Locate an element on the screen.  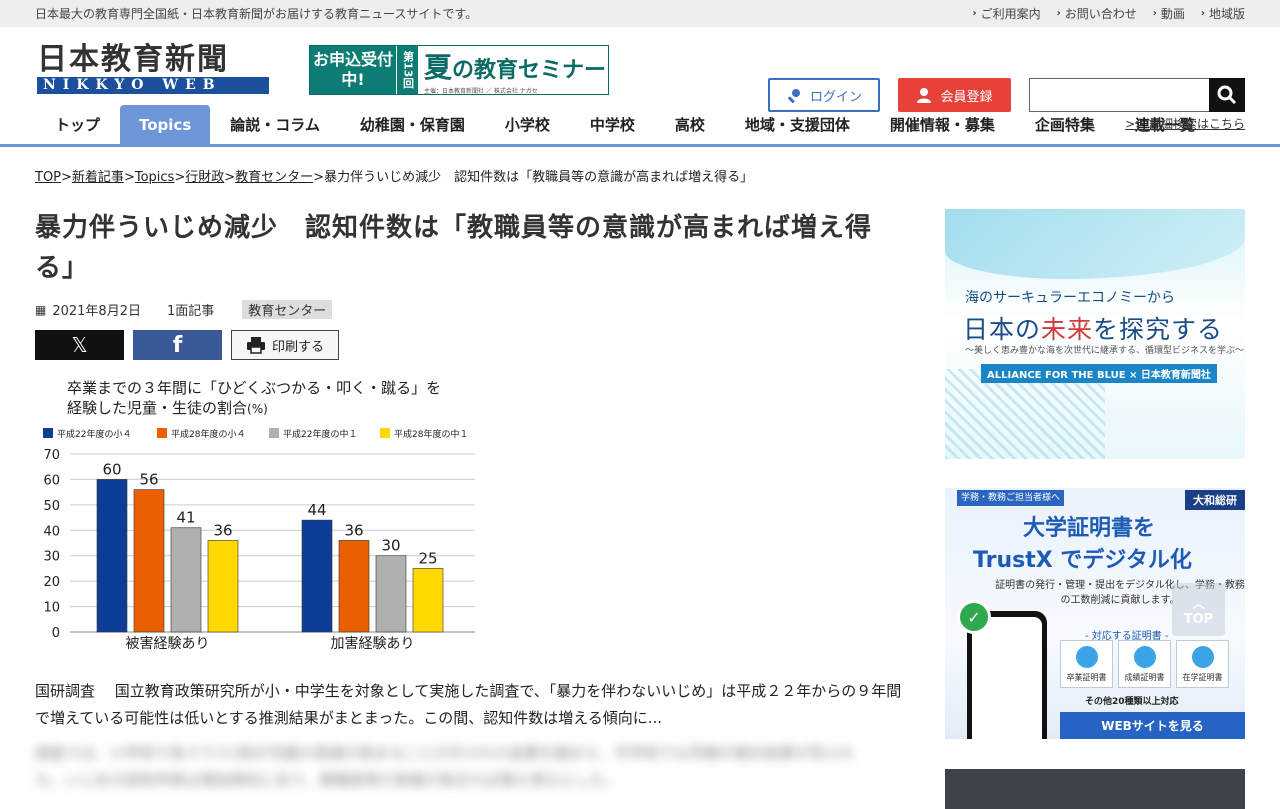
nav-high-school: 高校 is located at coordinates (690, 124).